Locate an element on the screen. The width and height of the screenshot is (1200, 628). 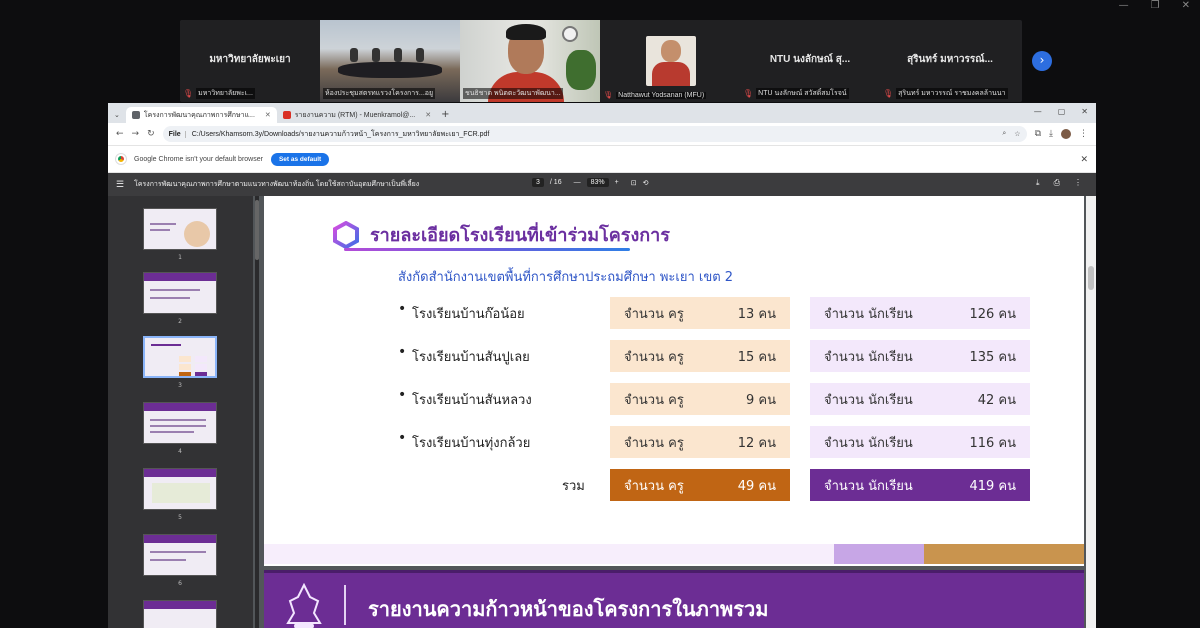
page-thumbnail-selected is located at coordinates (180, 357).